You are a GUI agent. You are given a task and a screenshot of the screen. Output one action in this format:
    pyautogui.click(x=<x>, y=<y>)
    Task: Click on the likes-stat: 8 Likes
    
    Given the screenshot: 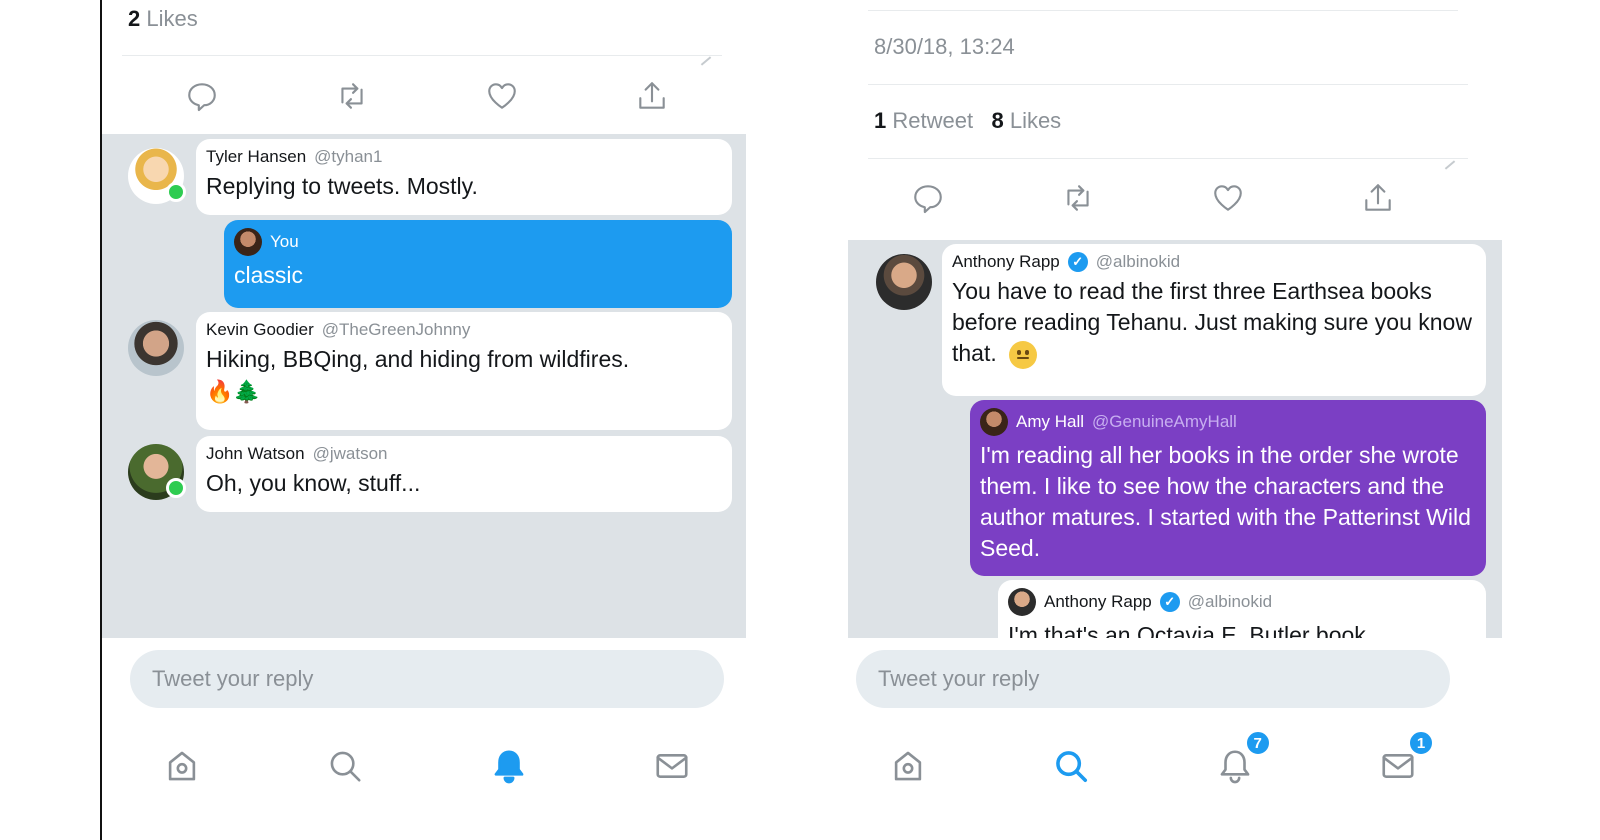 What is the action you would take?
    pyautogui.click(x=1026, y=120)
    